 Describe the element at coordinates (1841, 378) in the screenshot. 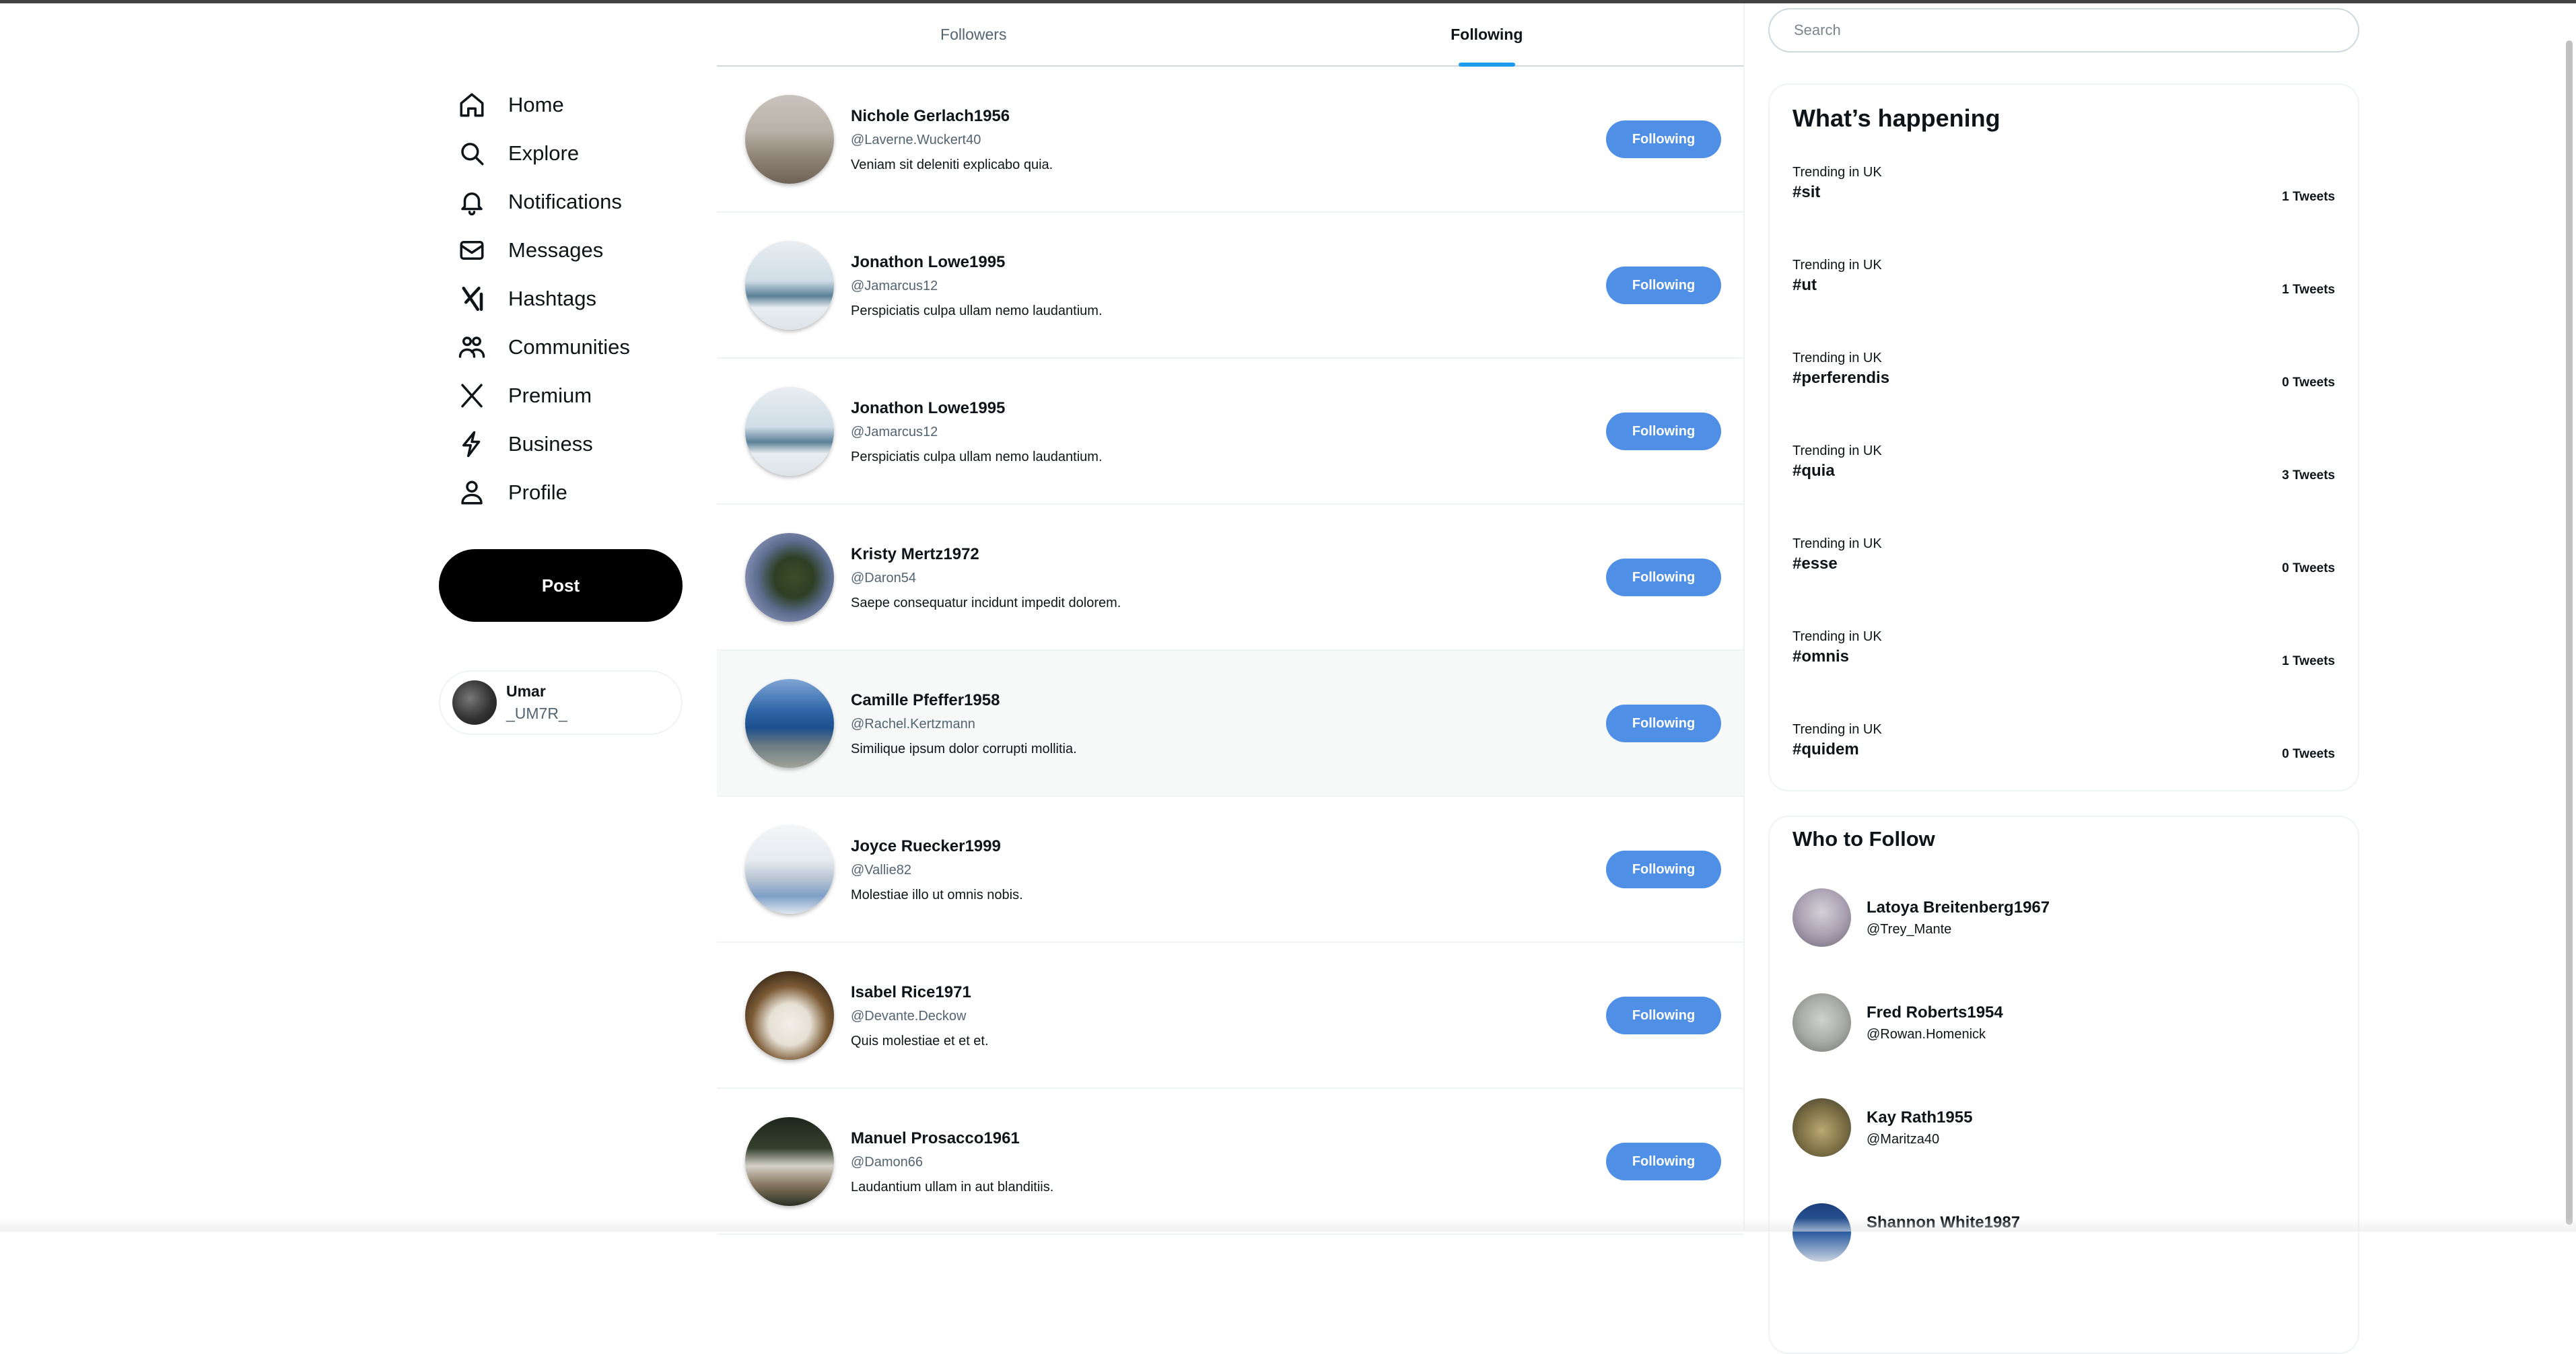

I see `trend-hashtag: #perferendis` at that location.